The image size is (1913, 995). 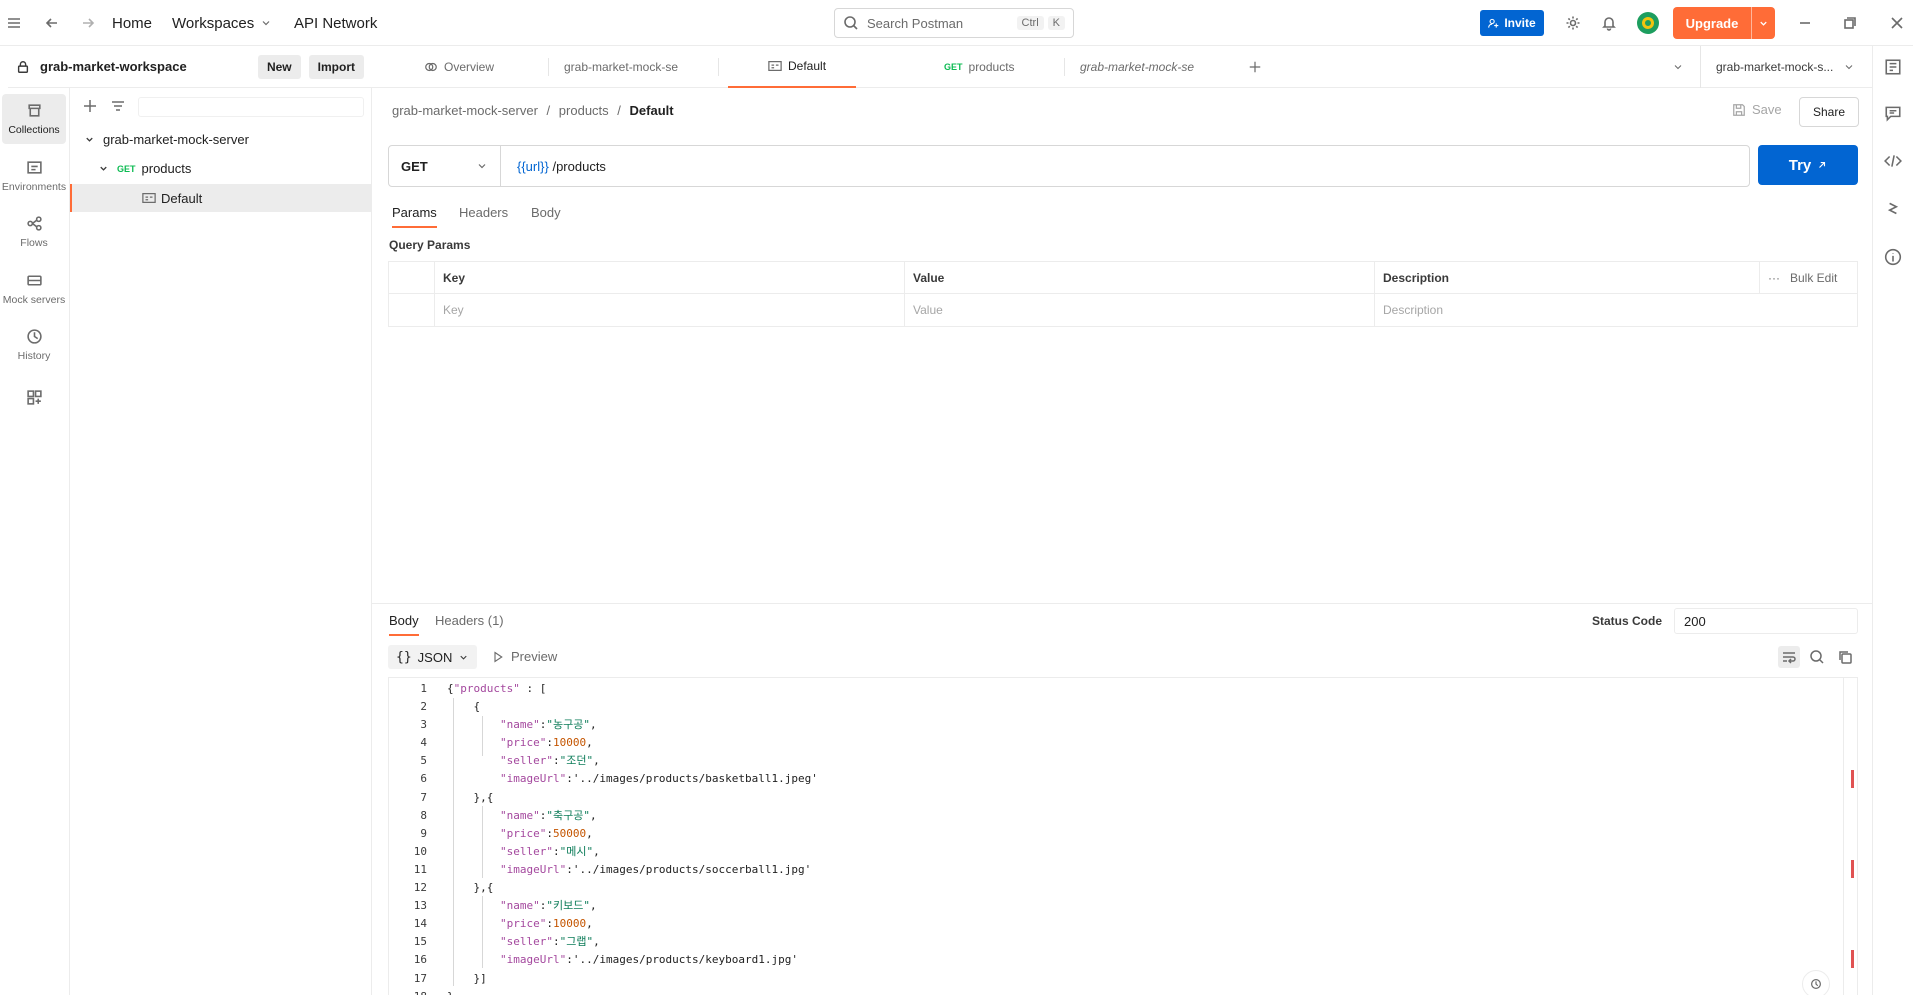 I want to click on comments-icon, so click(x=1893, y=113).